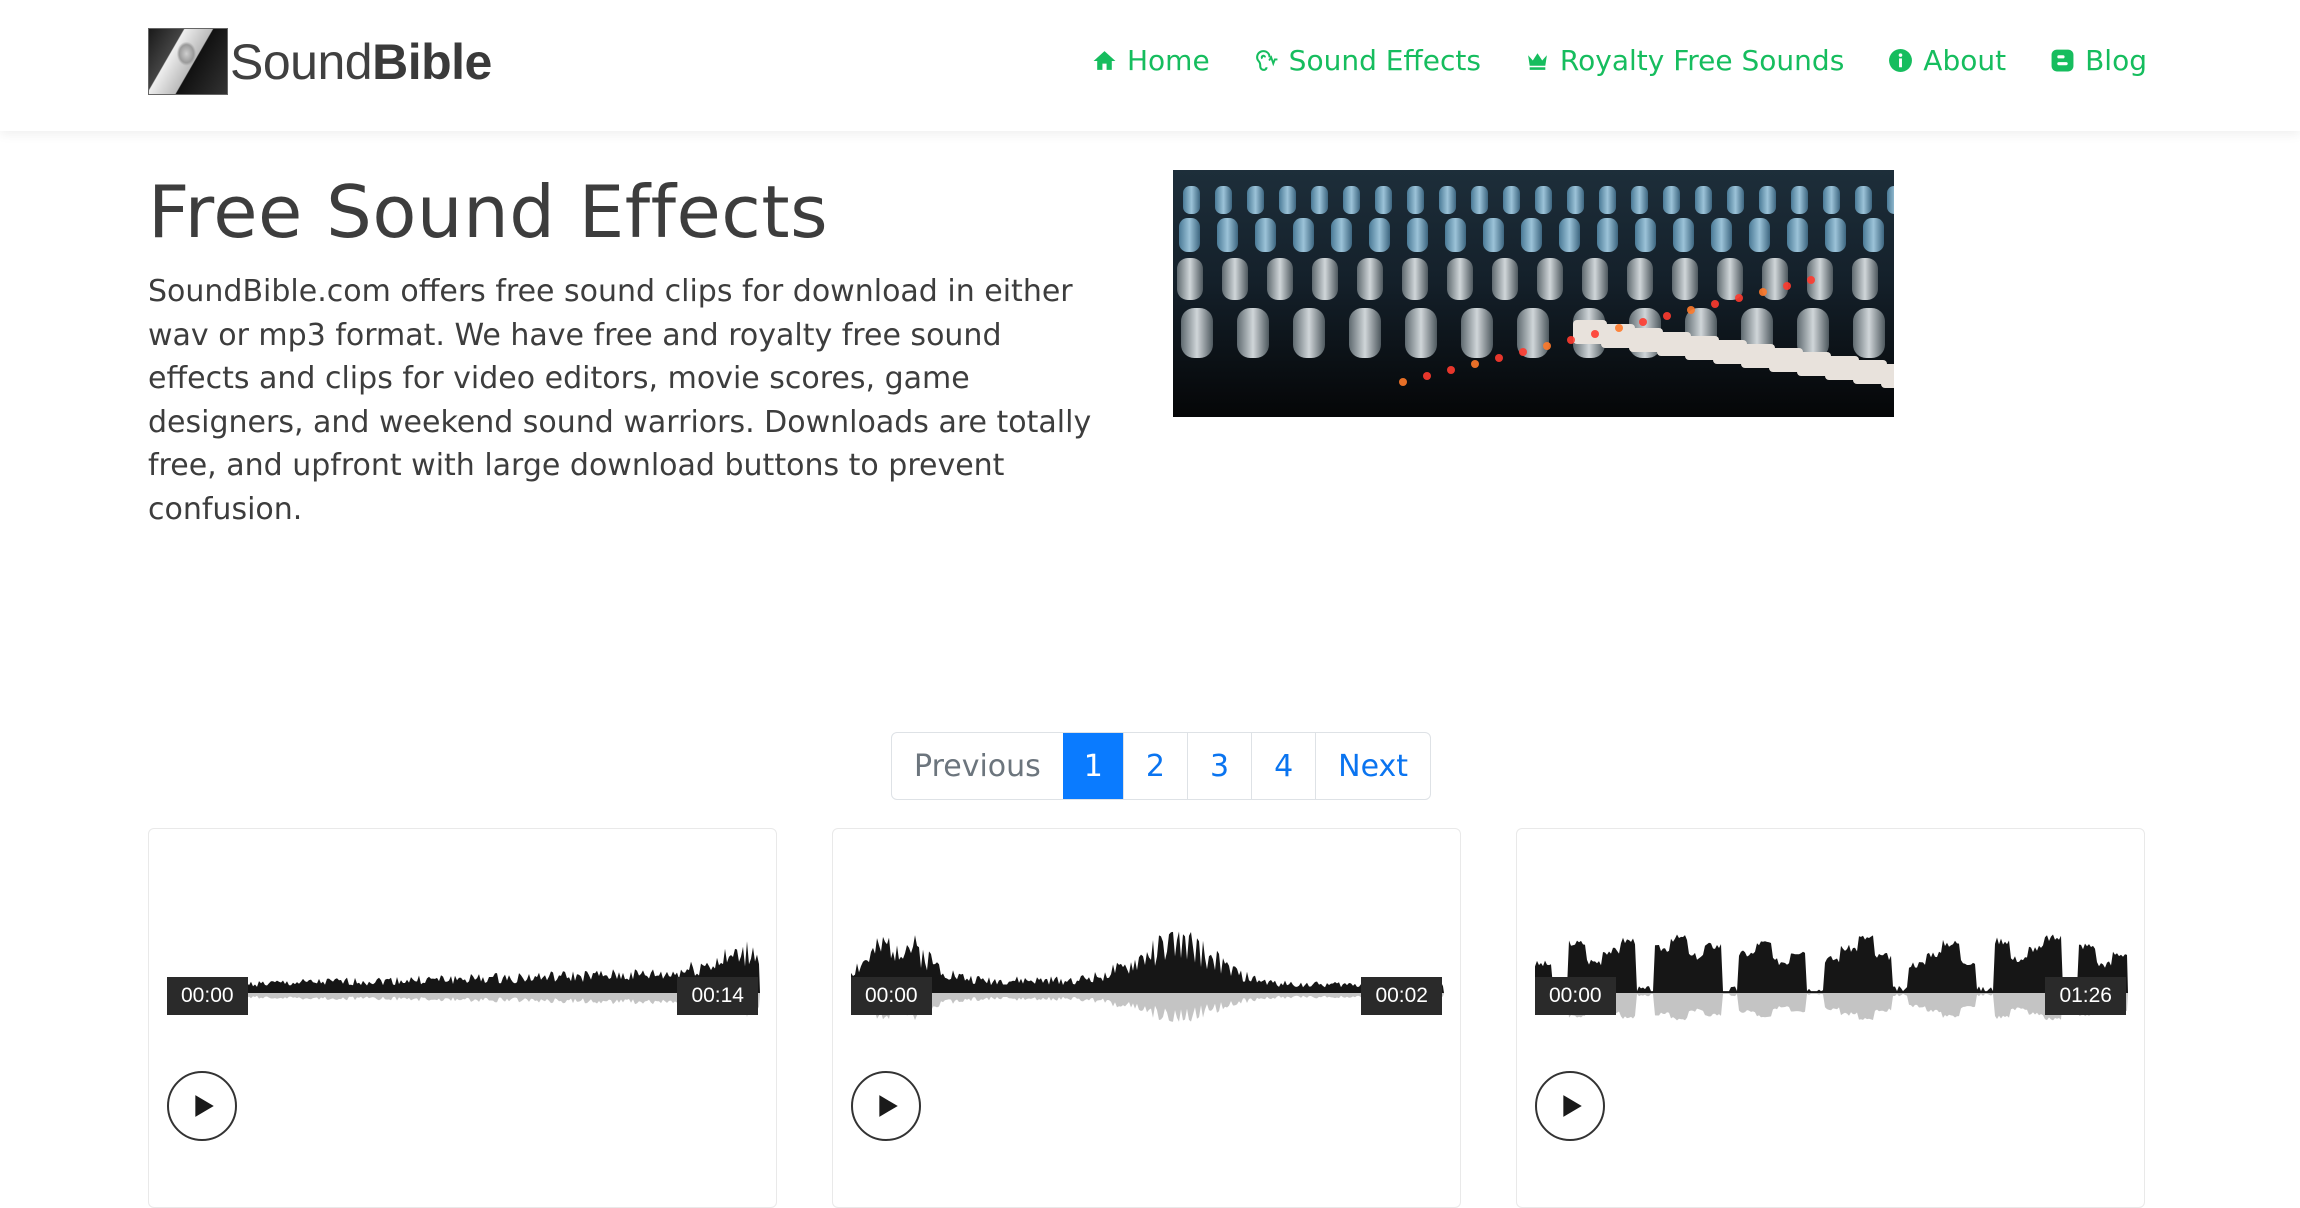 Image resolution: width=2300 pixels, height=1208 pixels. I want to click on sound-card: 00:00 00:02, so click(1146, 1018).